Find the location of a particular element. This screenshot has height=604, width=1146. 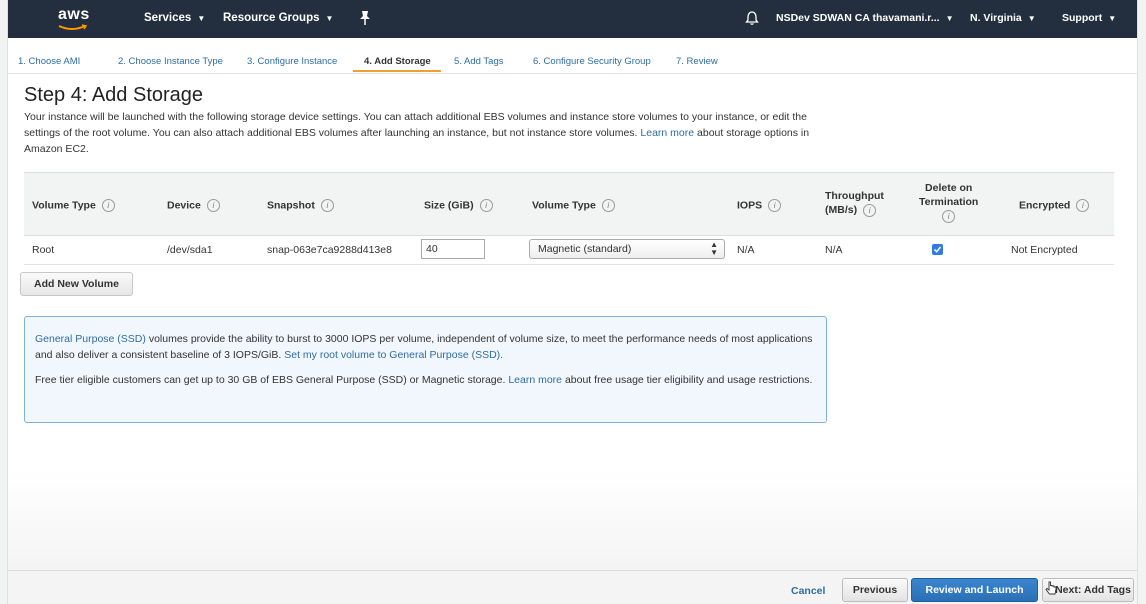

account-menu: NSDev SDWAN CA thavamani.r... ▼ is located at coordinates (865, 18).